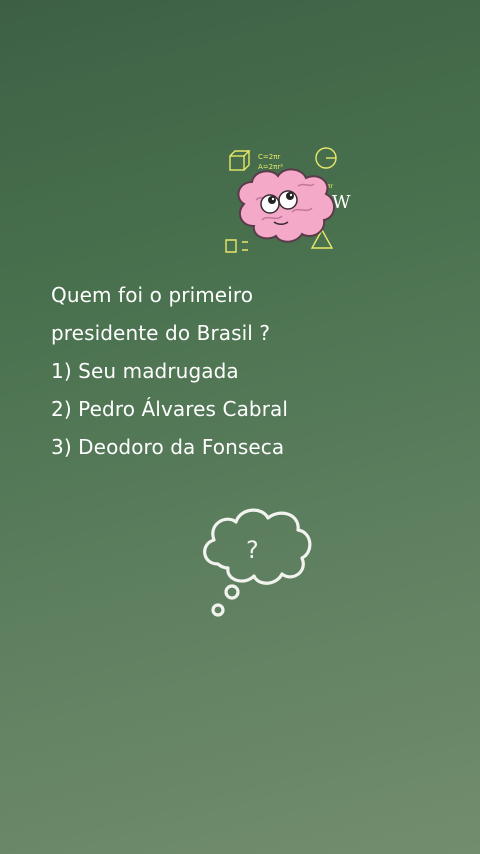 The image size is (480, 854). I want to click on question-line-1: Quem foi o primeiro, so click(152, 295).